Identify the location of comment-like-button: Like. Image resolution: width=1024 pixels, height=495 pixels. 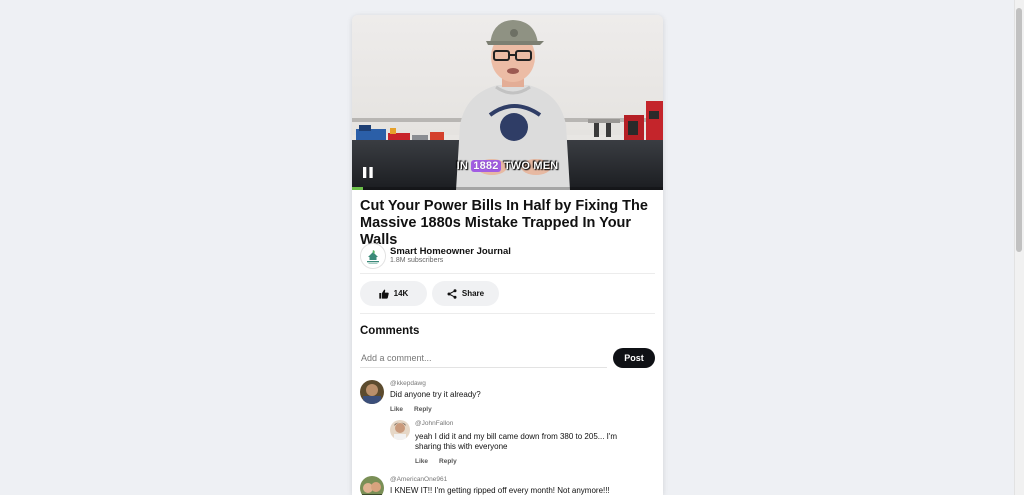
(396, 409).